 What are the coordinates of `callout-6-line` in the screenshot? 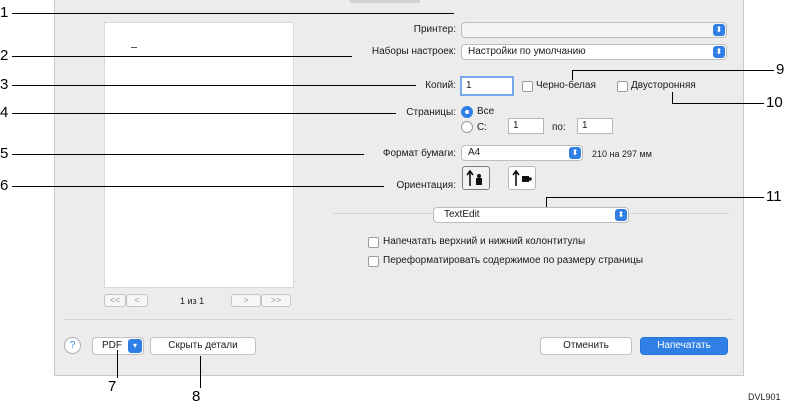 It's located at (198, 186).